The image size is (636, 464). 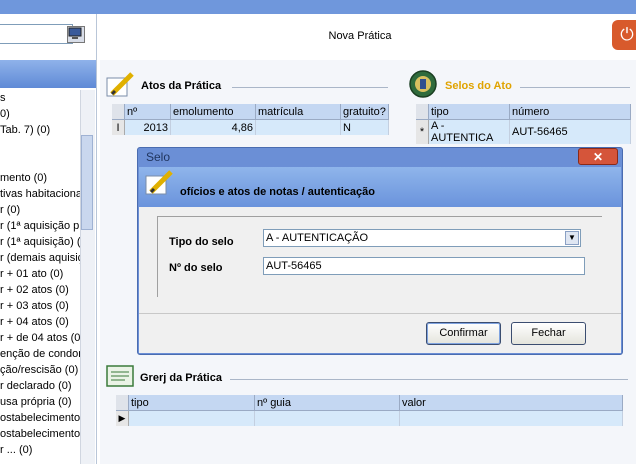 I want to click on tree-item: r (1ª aquisição p, so click(x=40, y=226).